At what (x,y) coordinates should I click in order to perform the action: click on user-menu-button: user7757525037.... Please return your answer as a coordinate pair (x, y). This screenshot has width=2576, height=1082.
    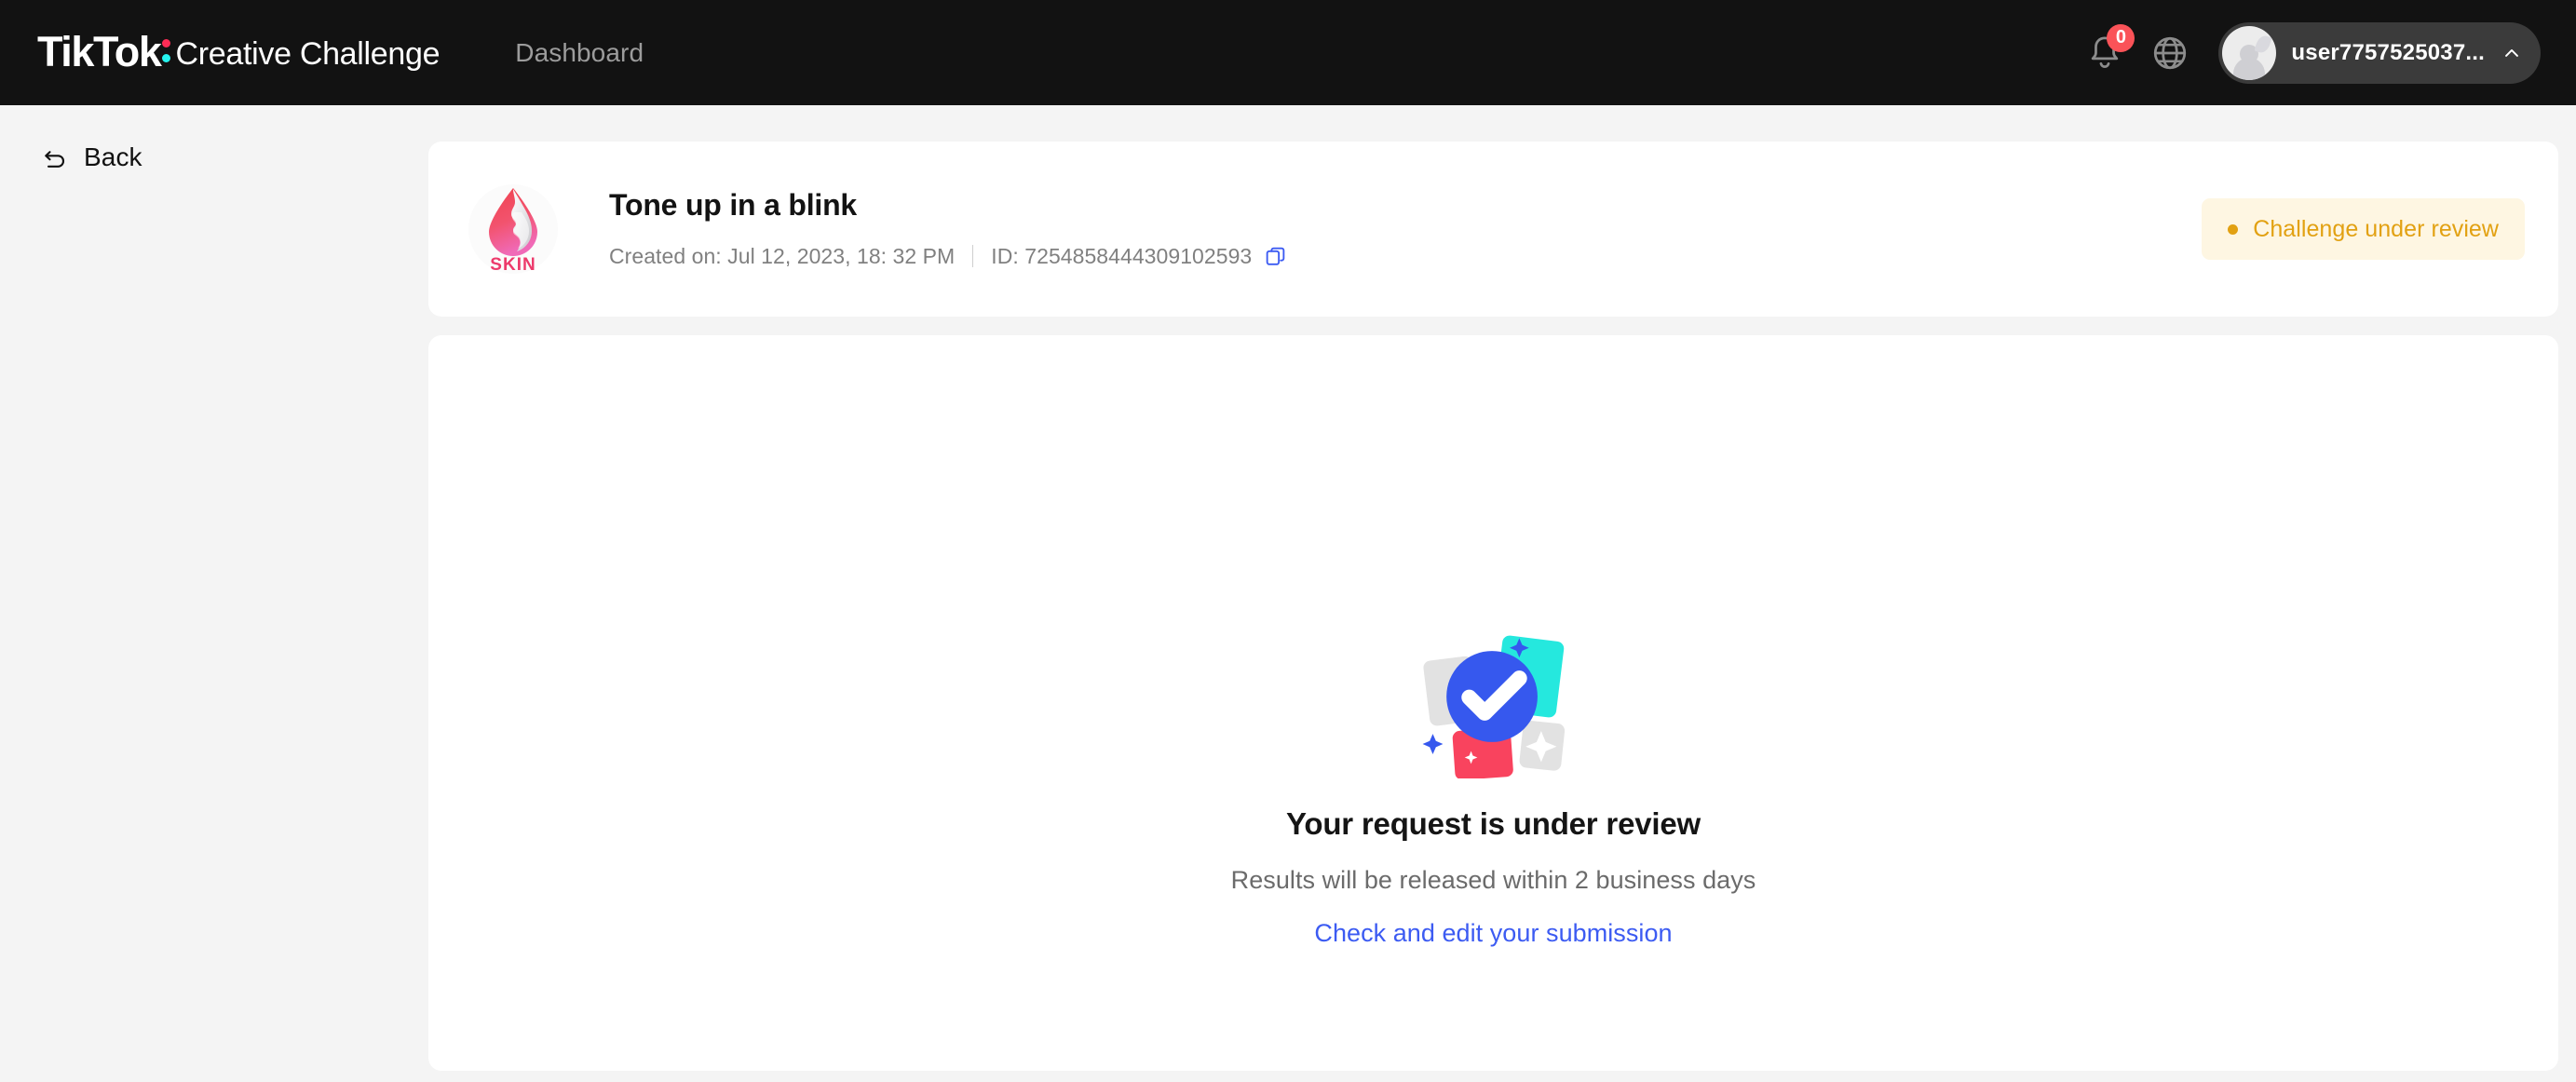
    Looking at the image, I should click on (2379, 53).